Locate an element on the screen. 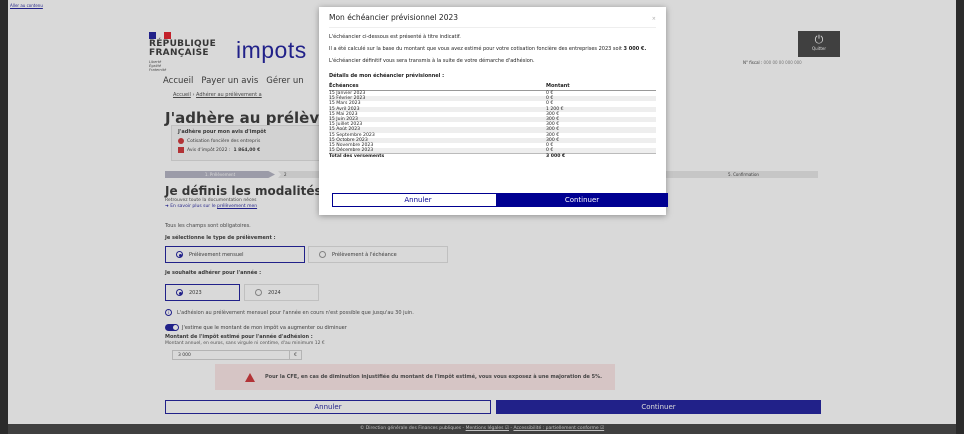 The image size is (964, 434). window-frame-right is located at coordinates (960, 217).